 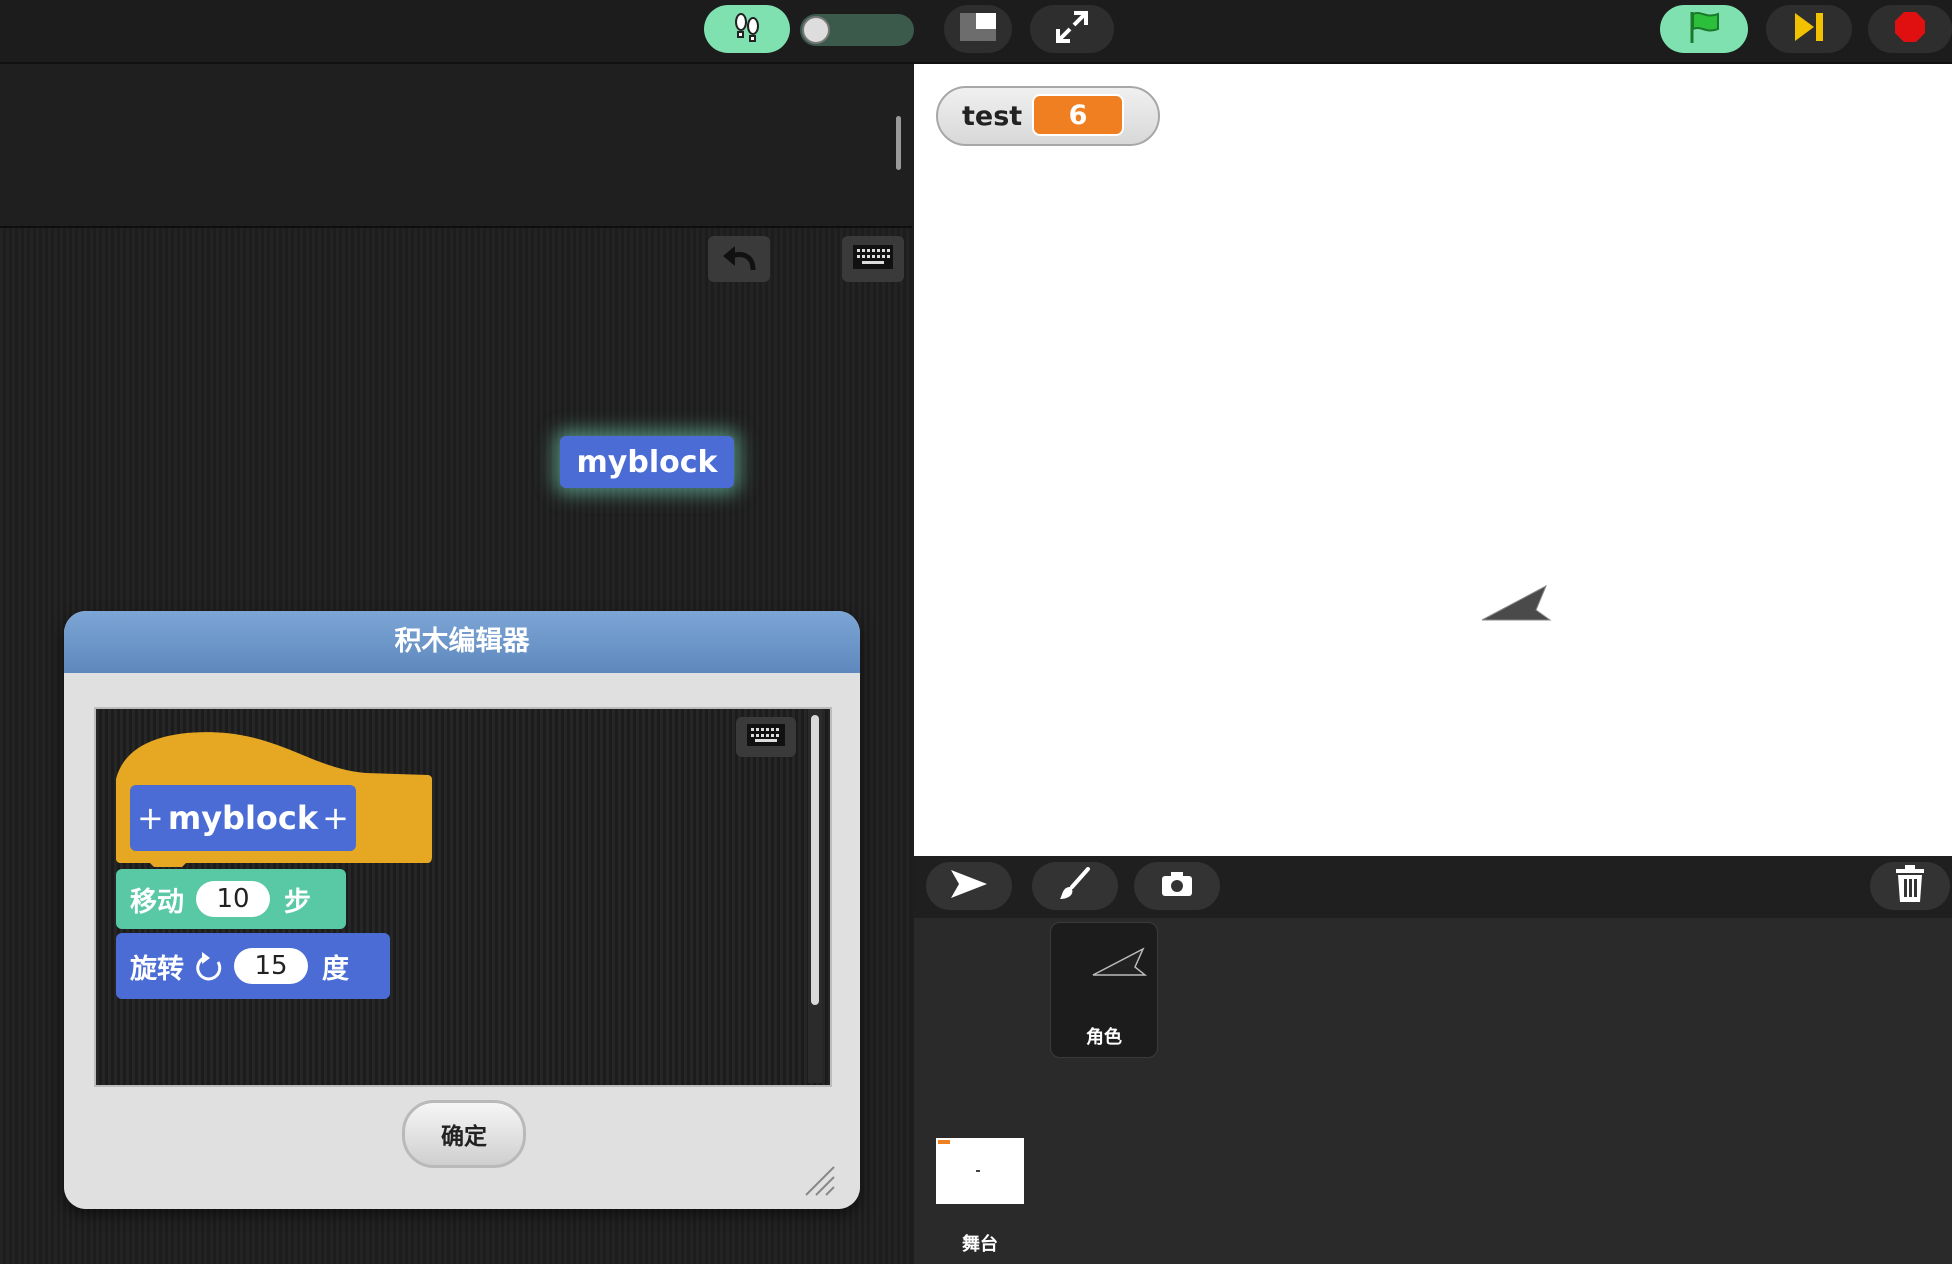 I want to click on expand-arrows-icon, so click(x=1072, y=29).